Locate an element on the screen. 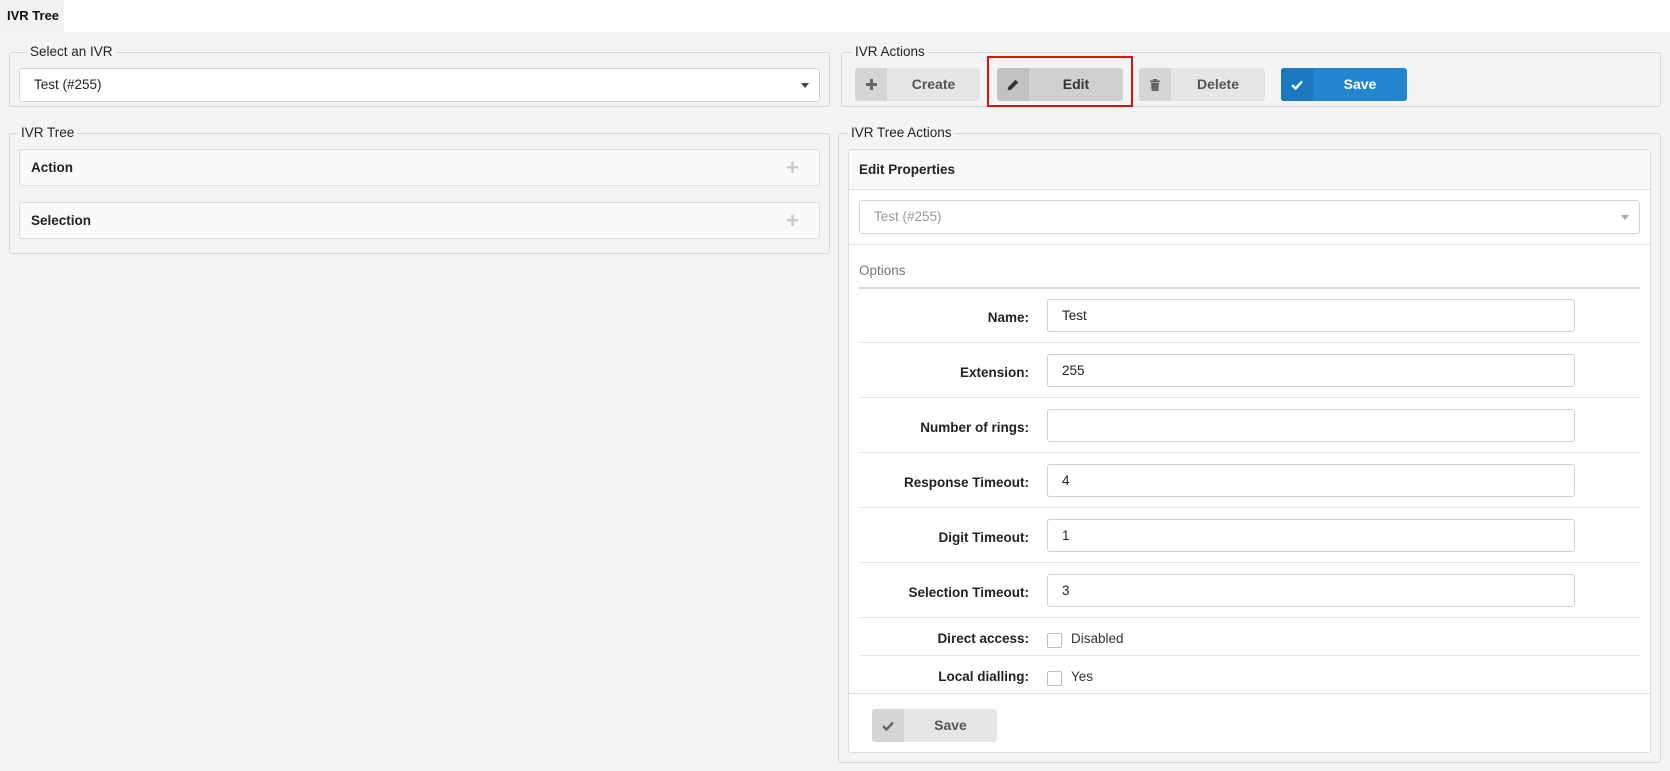  delete-button-label: Delete is located at coordinates (1218, 84).